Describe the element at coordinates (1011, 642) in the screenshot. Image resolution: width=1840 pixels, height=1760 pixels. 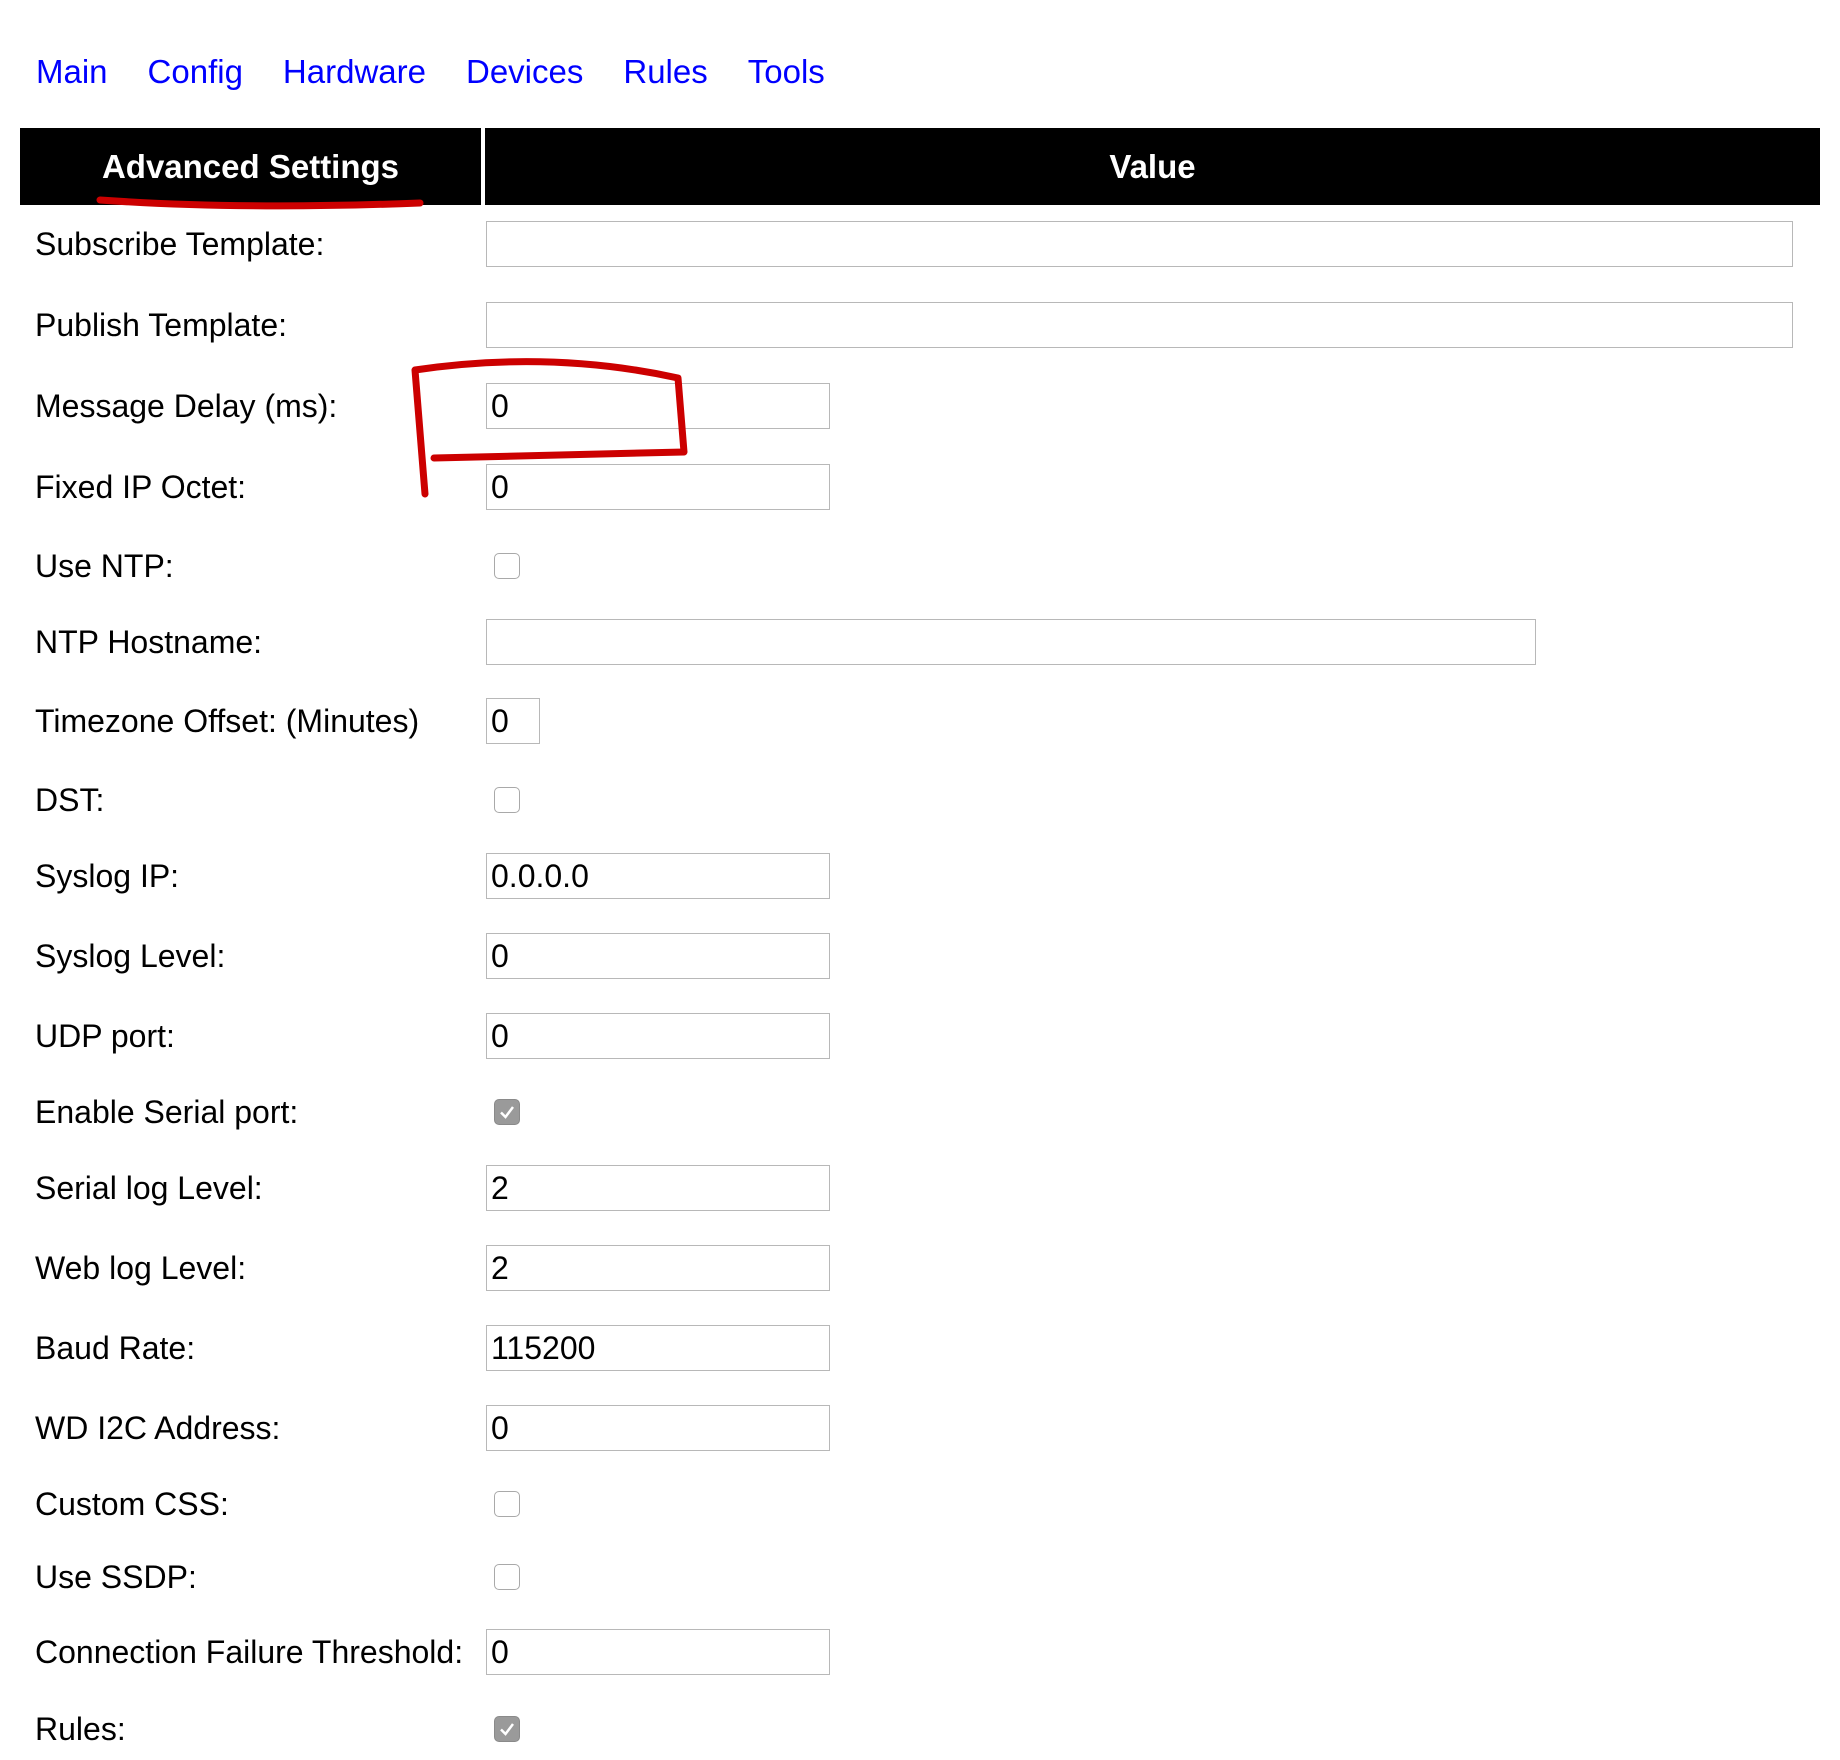
I see `ntp-hostname-input` at that location.